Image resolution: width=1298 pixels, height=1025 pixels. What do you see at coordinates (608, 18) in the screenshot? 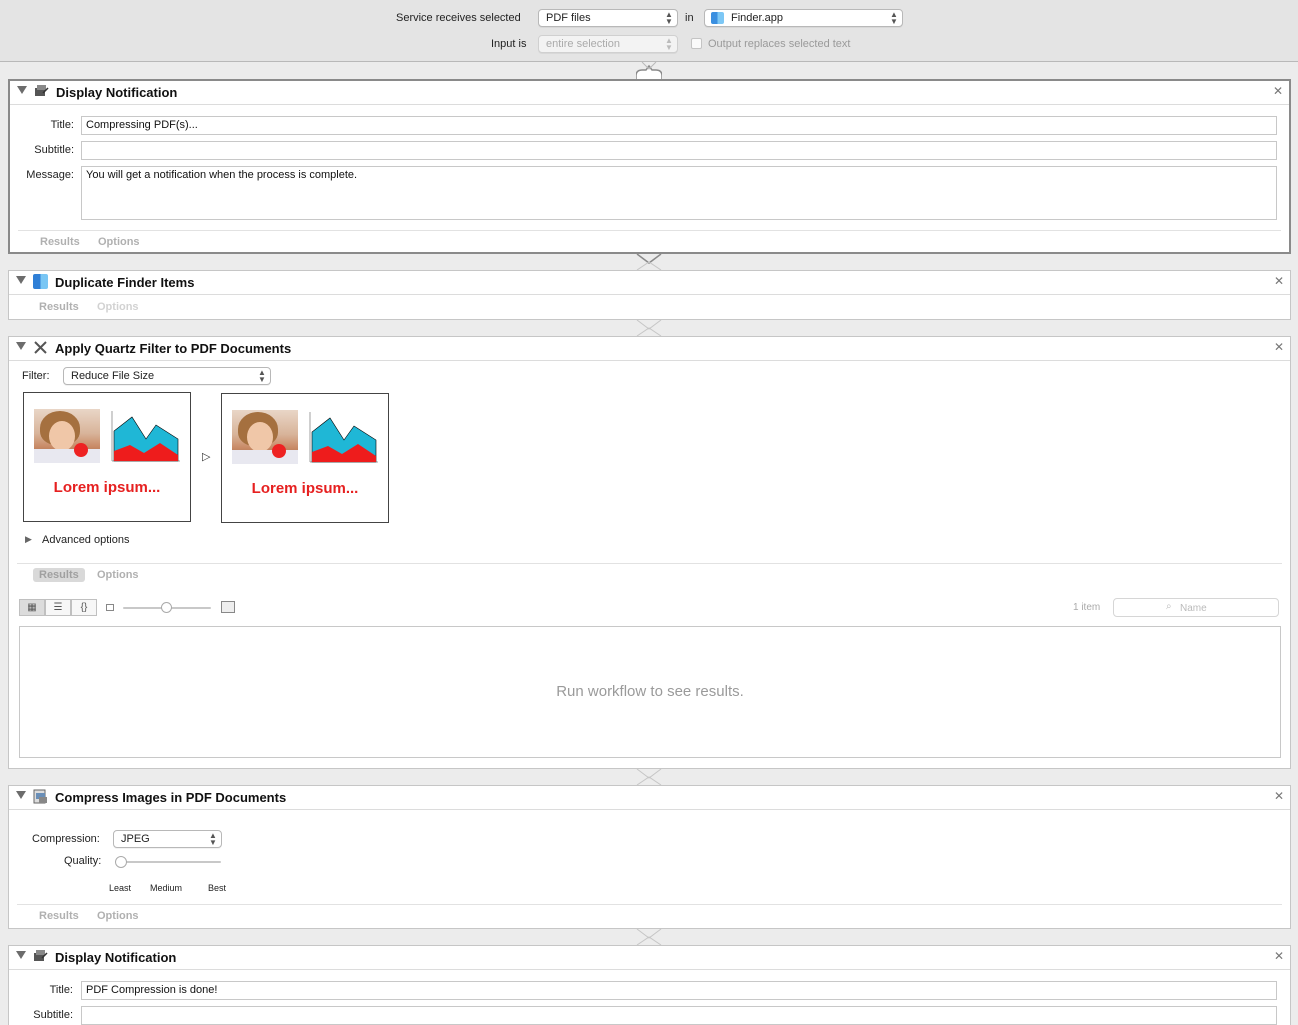
I see `service-type-popup: PDF files ▲ ▼` at bounding box center [608, 18].